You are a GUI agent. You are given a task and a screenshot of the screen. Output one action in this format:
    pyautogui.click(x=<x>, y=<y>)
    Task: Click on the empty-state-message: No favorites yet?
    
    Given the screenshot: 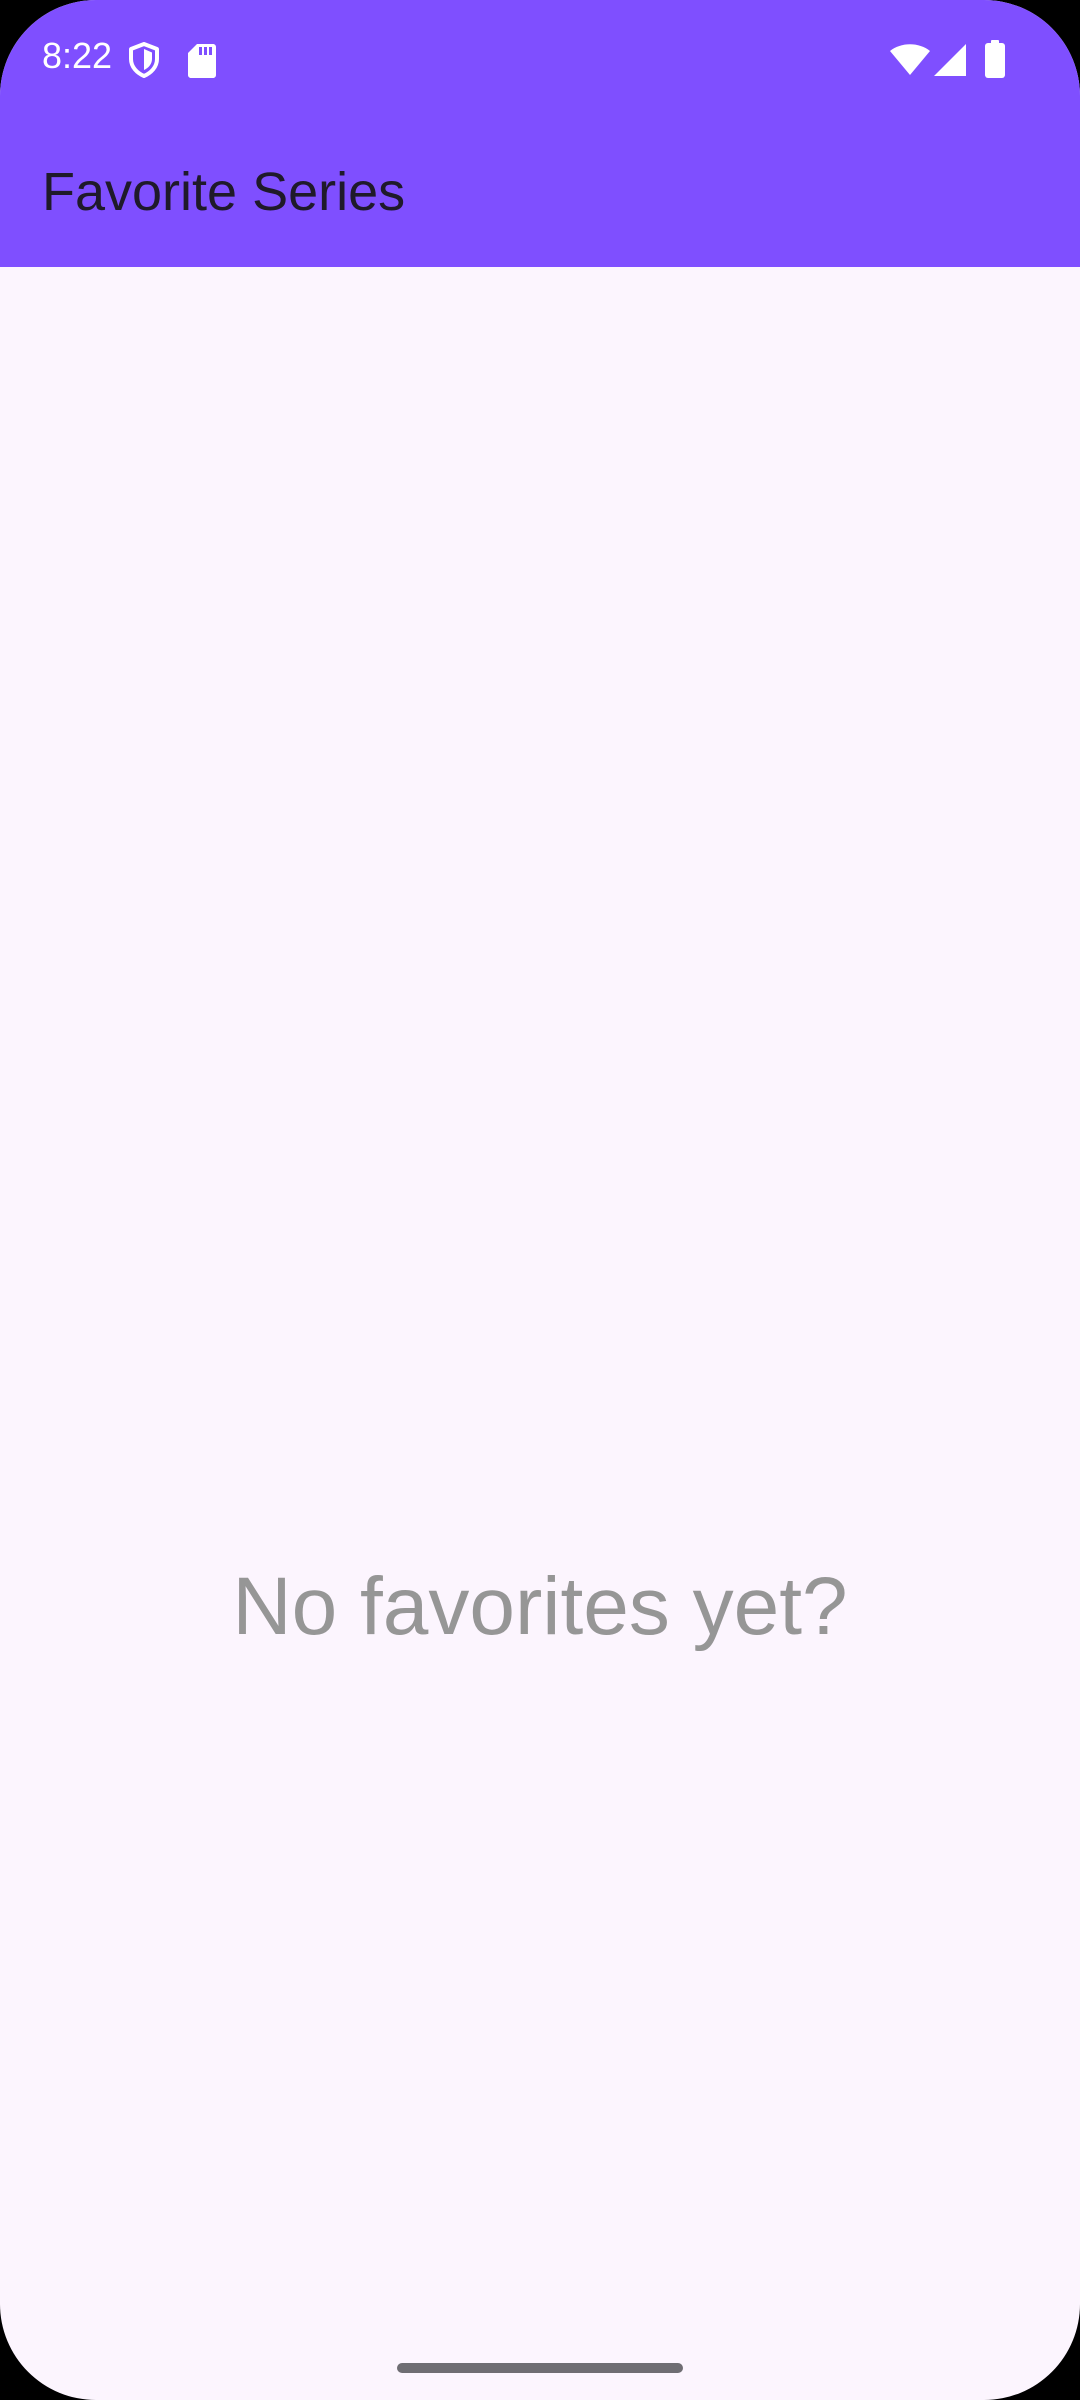 What is the action you would take?
    pyautogui.click(x=540, y=1606)
    